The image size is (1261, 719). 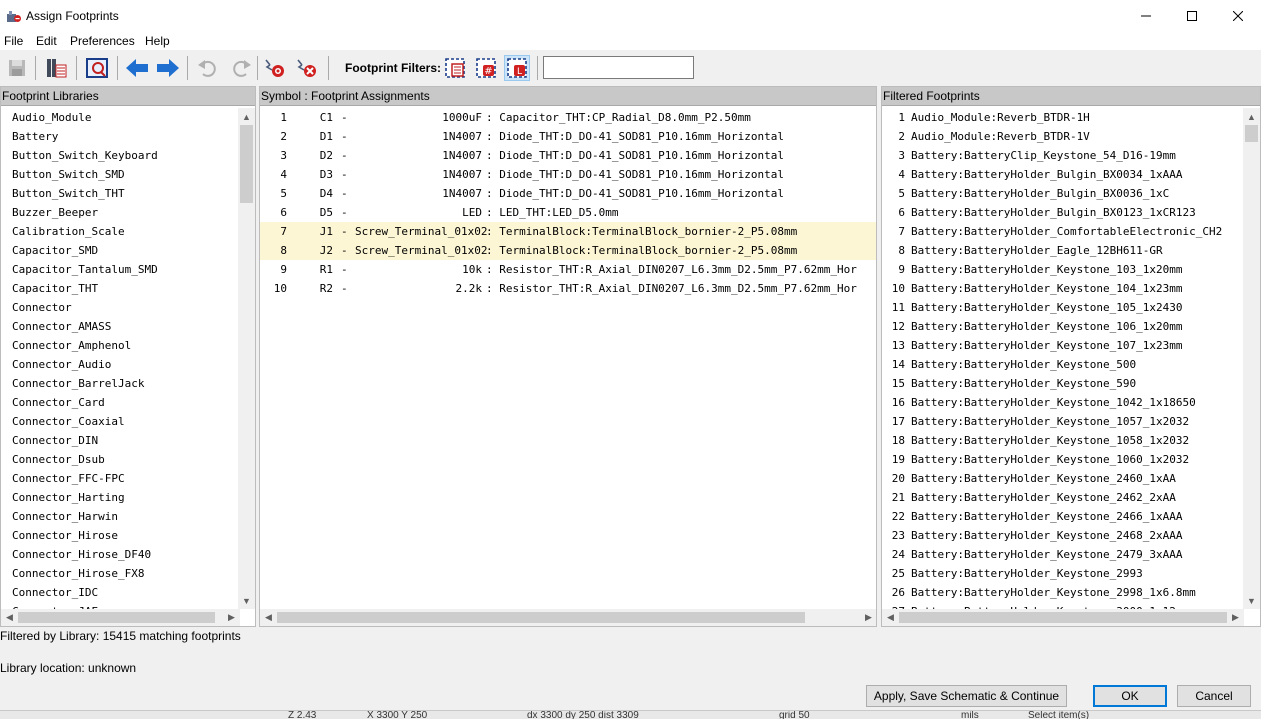 What do you see at coordinates (618, 67) in the screenshot?
I see `footprint-filter-input` at bounding box center [618, 67].